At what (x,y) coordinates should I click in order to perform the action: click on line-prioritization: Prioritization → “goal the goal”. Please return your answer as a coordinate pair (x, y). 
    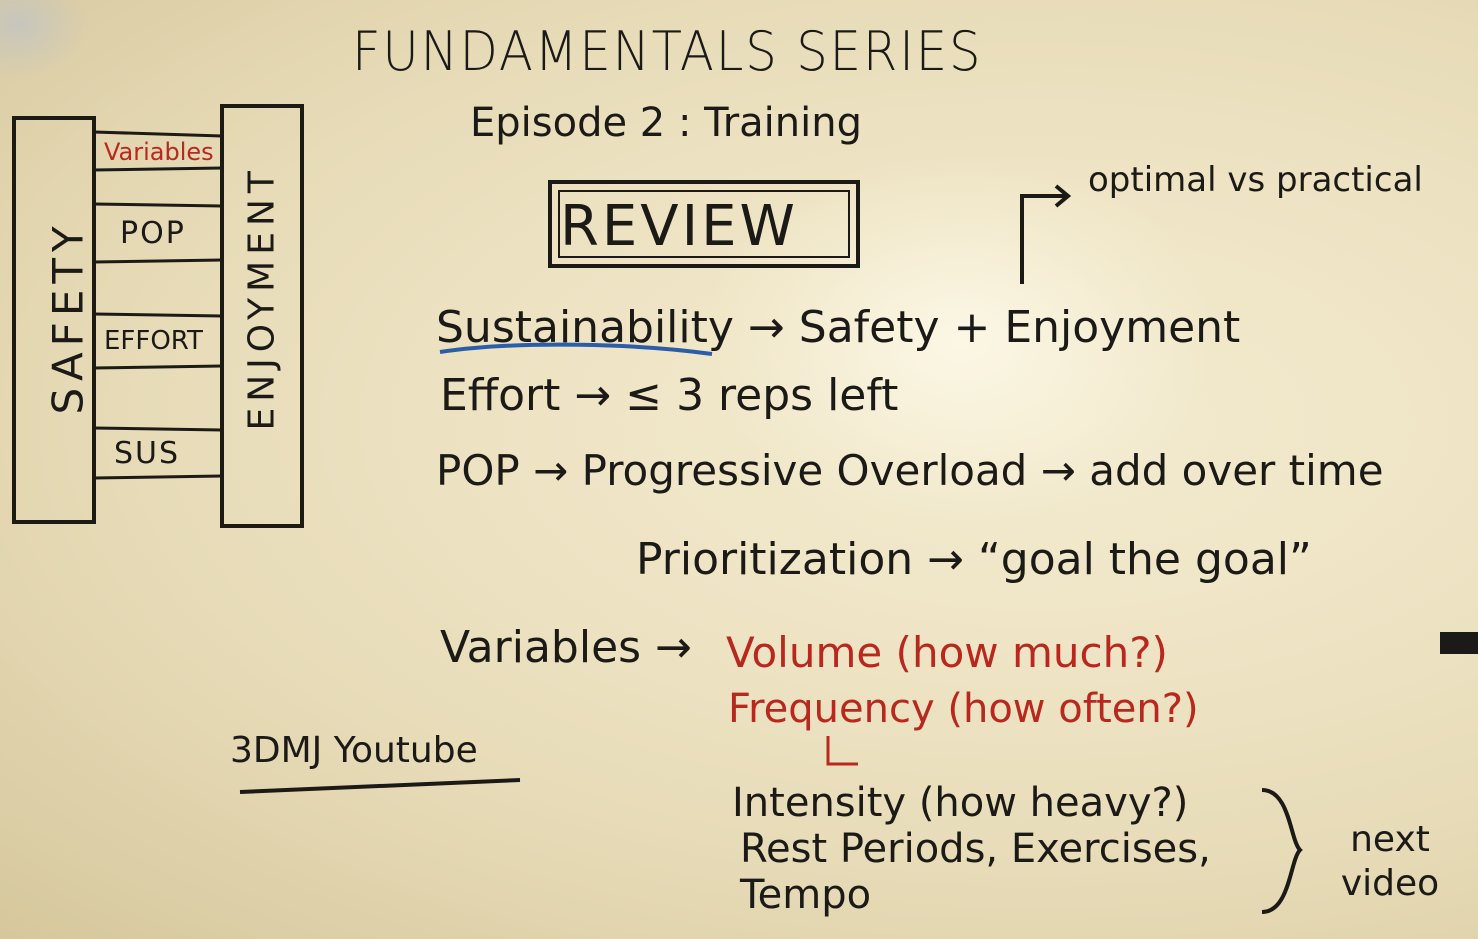
    Looking at the image, I should click on (974, 559).